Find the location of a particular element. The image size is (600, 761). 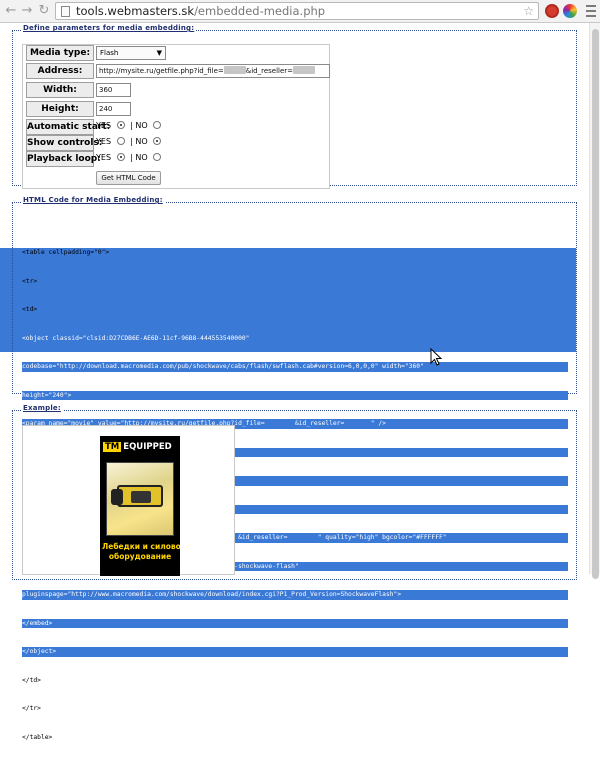

showcontrols-yes-label: YES is located at coordinates (104, 141).